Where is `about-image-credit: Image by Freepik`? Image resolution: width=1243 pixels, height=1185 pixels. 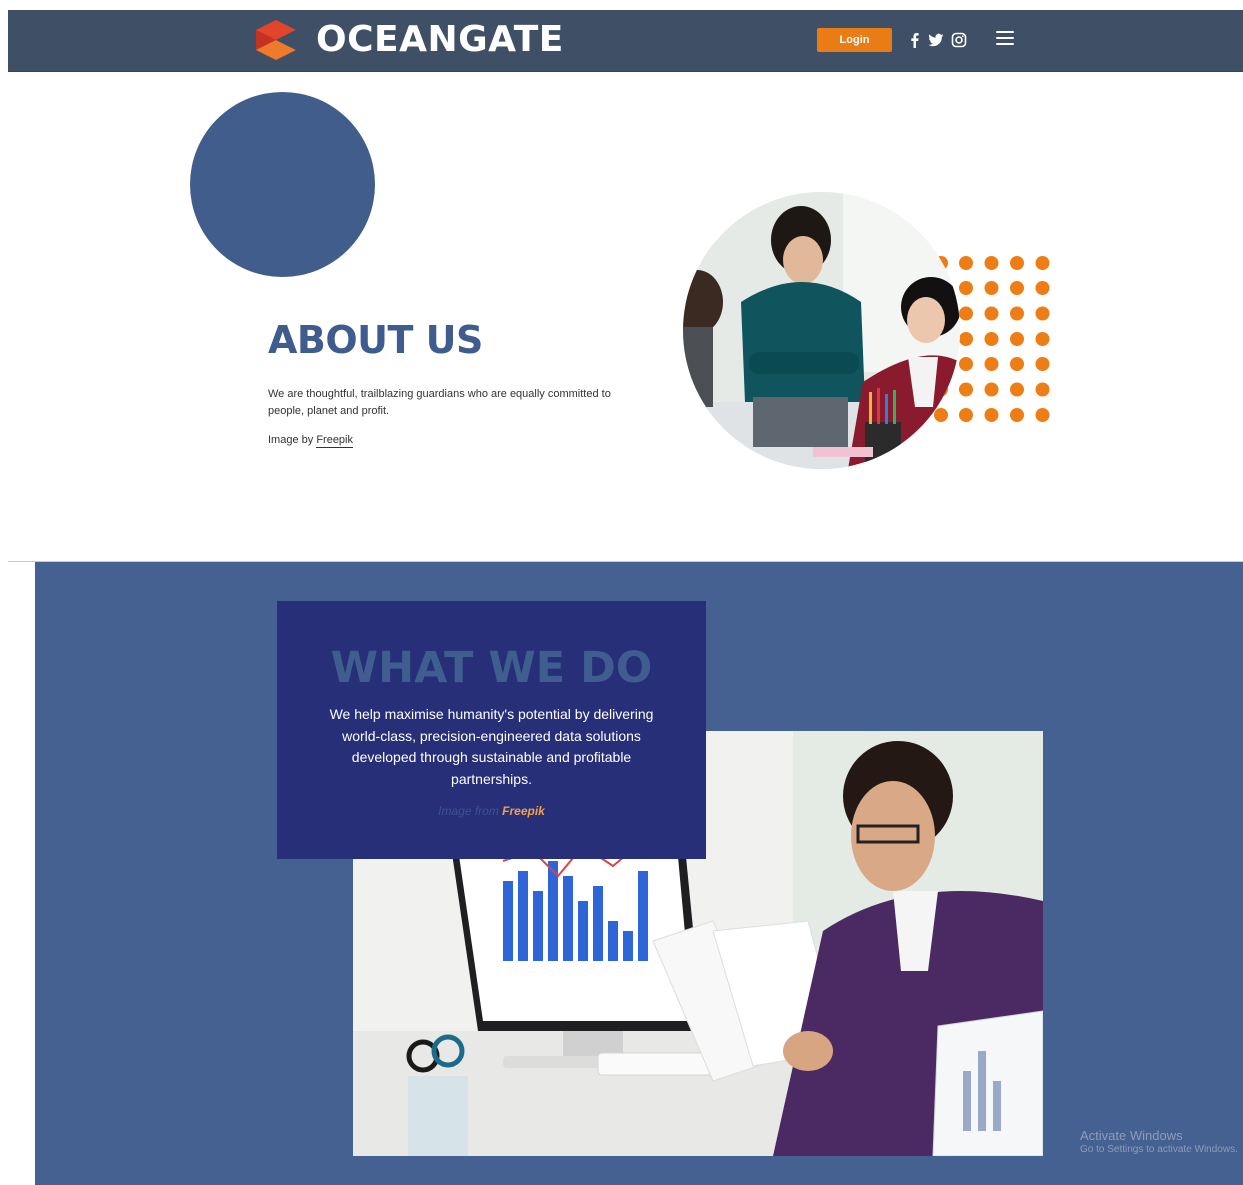
about-image-credit: Image by Freepik is located at coordinates (310, 441).